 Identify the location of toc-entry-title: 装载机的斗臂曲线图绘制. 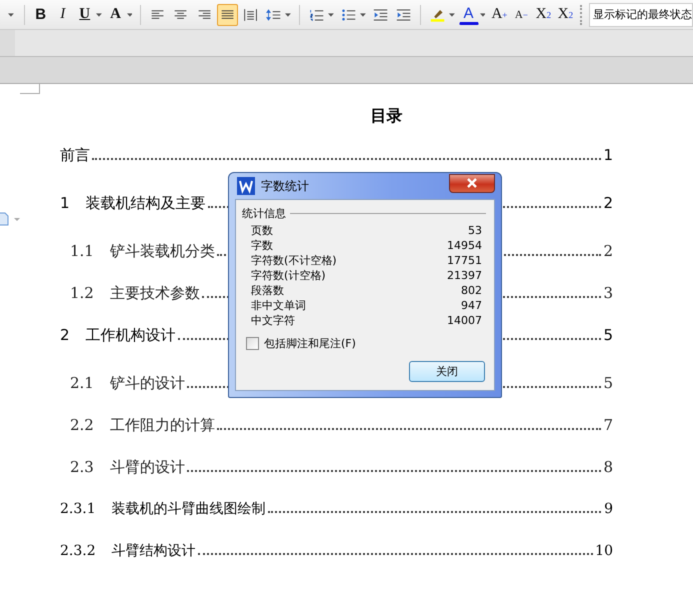
(189, 509).